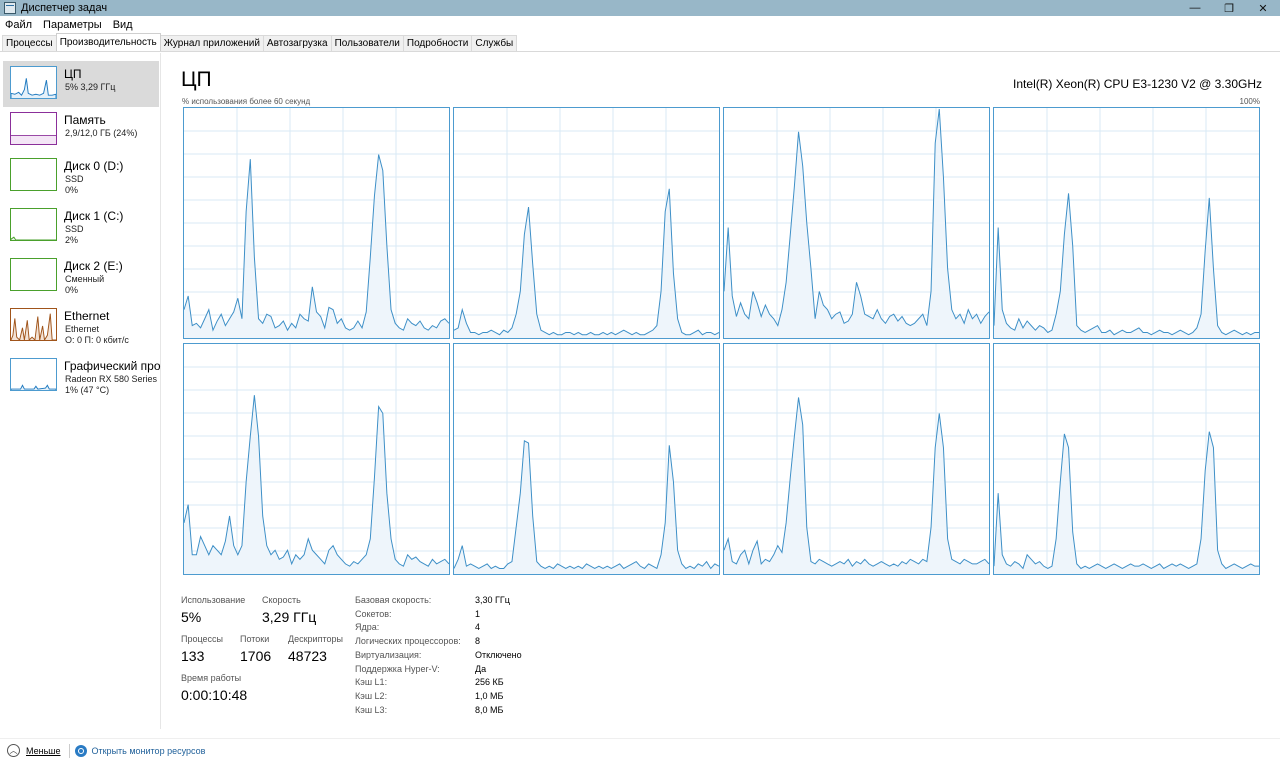 This screenshot has height=769, width=1280. I want to click on sidebar-item-disk2: Диск 2 (E:) Сменный 0%, so click(81, 276).